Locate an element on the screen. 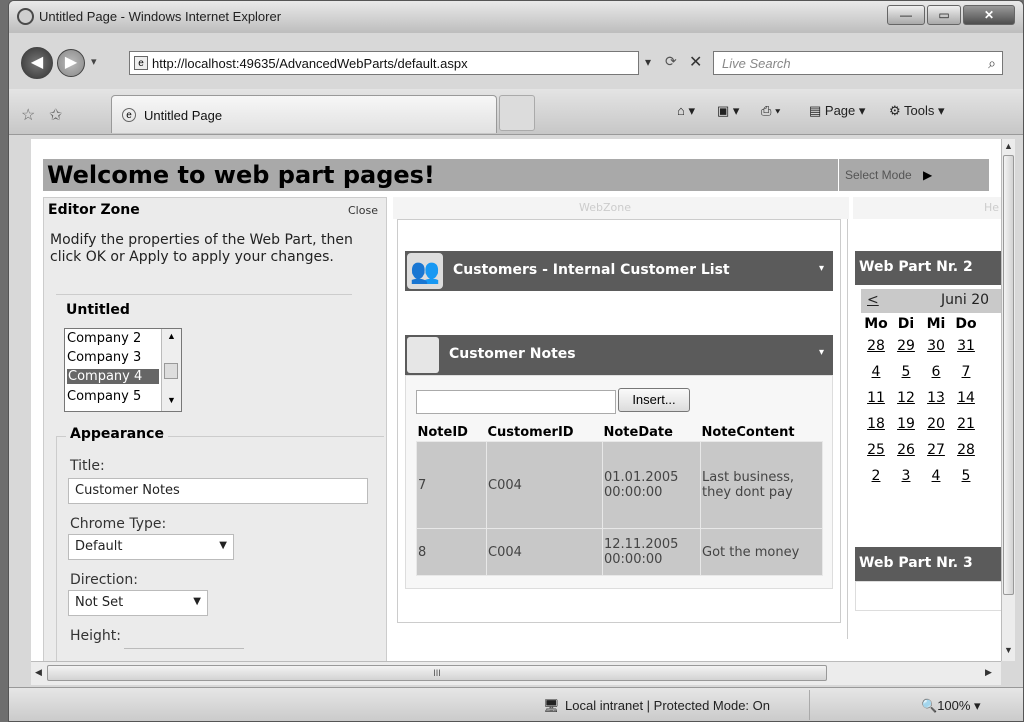 The image size is (1024, 722). tools-gear-icon: ⚙ is located at coordinates (897, 110).